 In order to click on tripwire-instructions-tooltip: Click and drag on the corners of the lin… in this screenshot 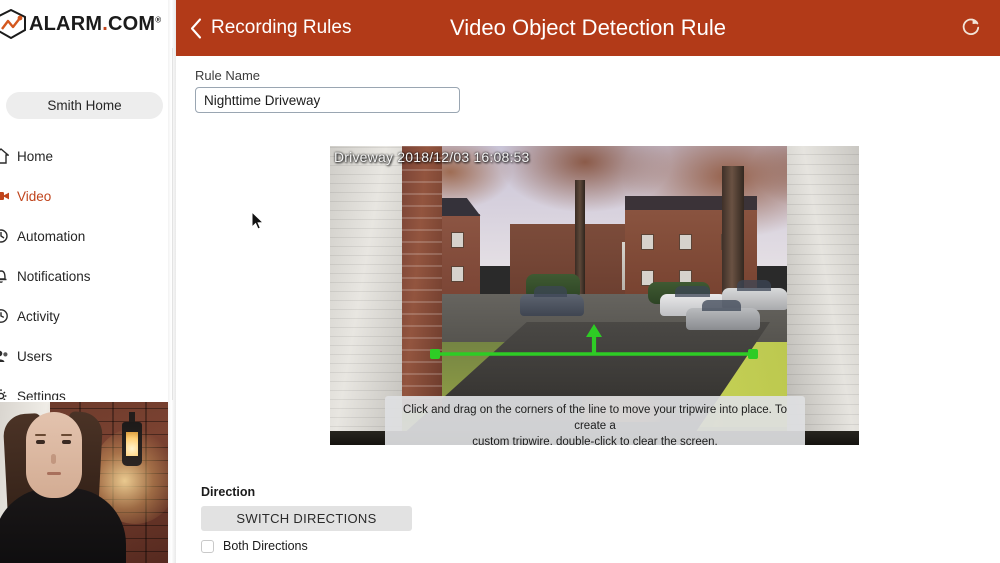, I will do `click(595, 420)`.